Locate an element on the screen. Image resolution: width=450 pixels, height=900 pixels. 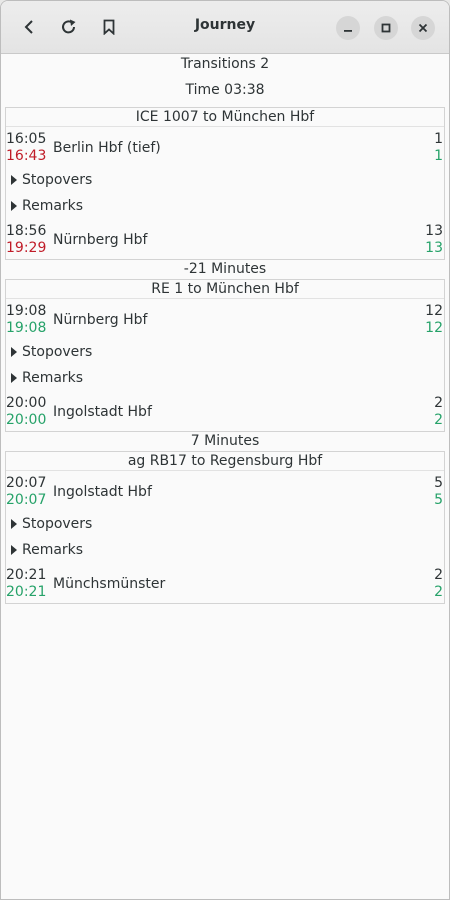
transitions-label: Transitions 2 is located at coordinates (225, 64).